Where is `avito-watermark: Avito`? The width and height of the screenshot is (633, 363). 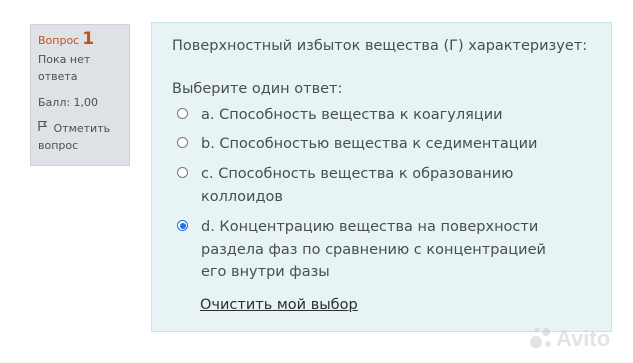
avito-watermark: Avito is located at coordinates (576, 337).